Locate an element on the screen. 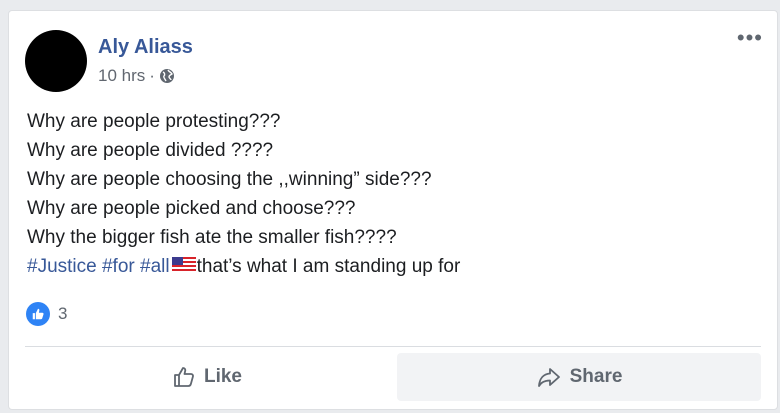  action-bar: Like Share is located at coordinates (393, 377).